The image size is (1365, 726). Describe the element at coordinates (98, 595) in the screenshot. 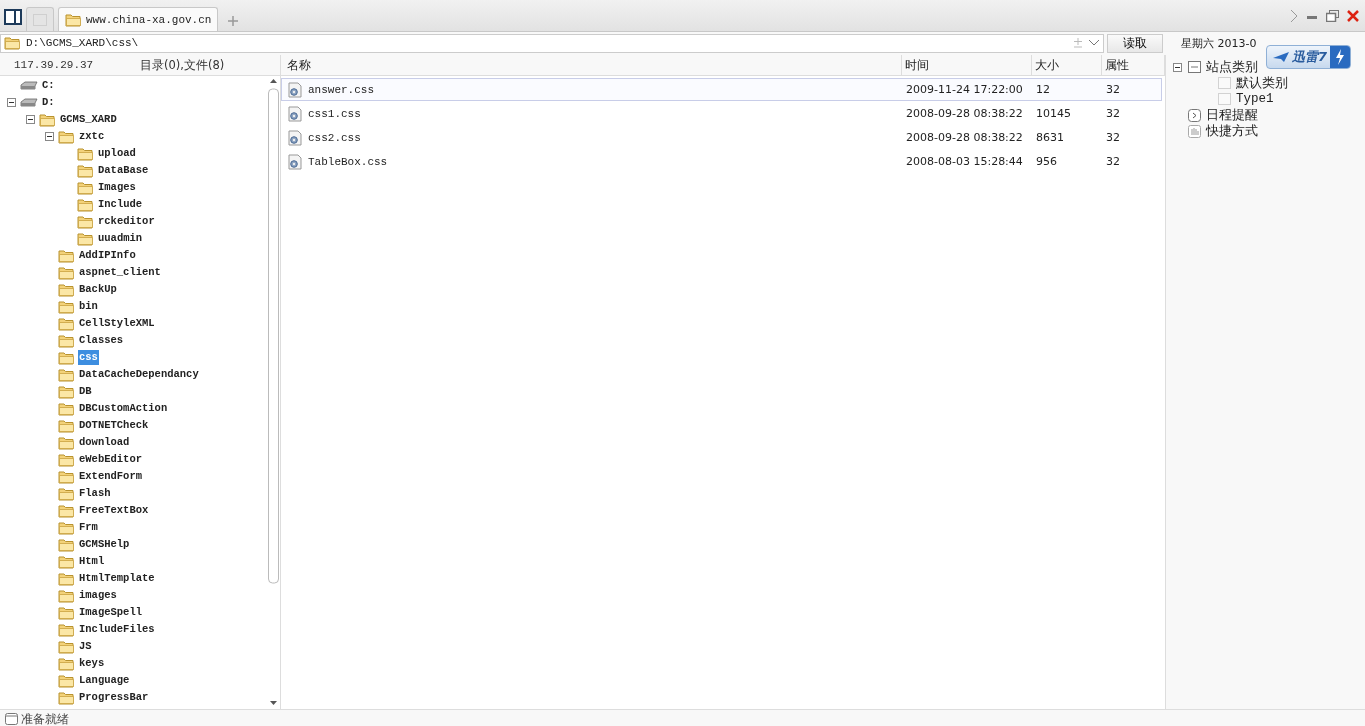

I see `folder-name: images` at that location.